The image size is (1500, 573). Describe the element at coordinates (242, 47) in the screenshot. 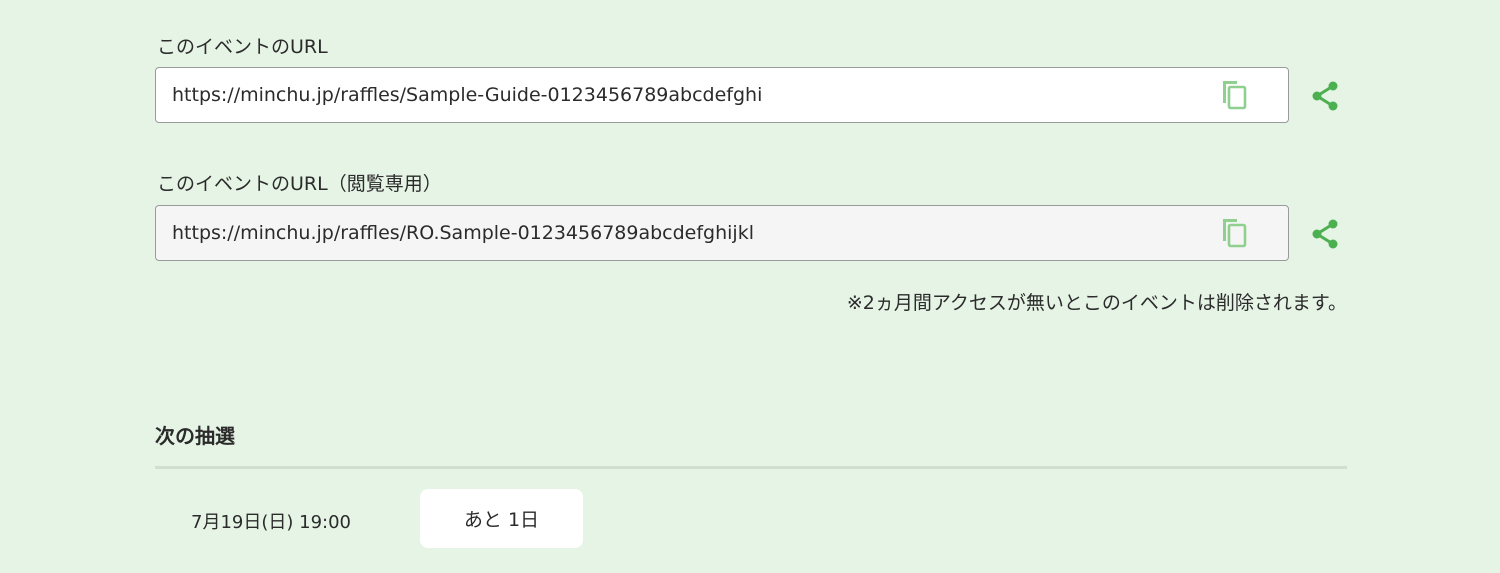

I see `event-url-label: このイベントのURL` at that location.